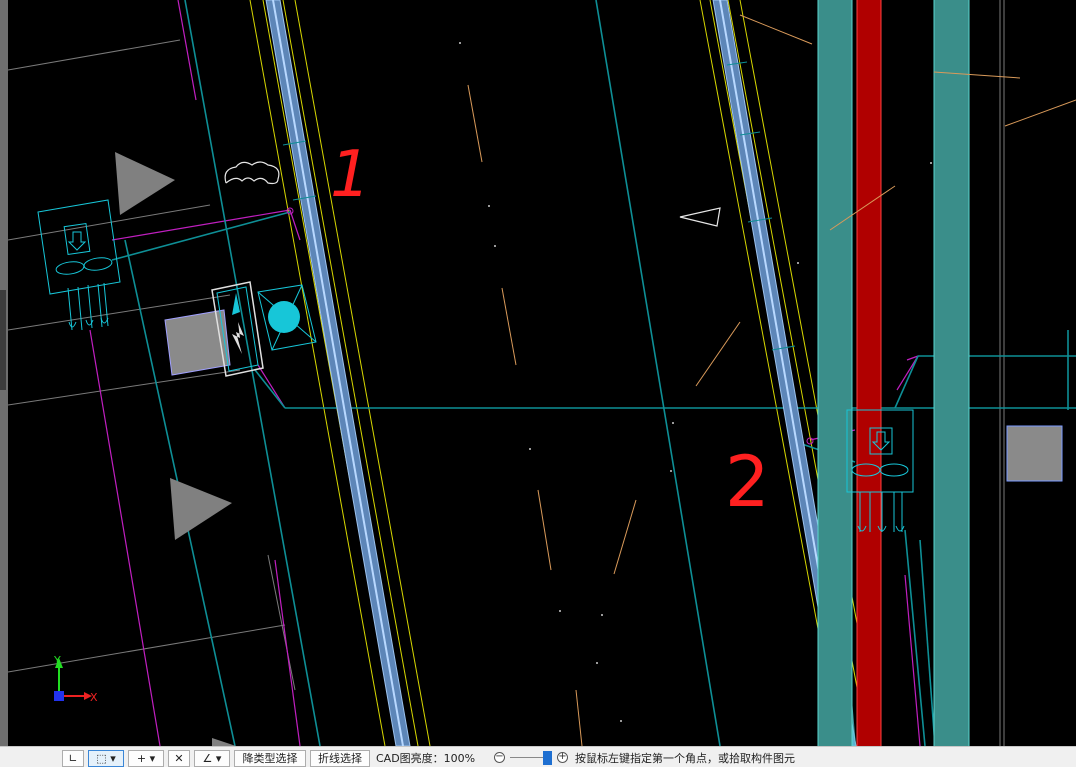 The image size is (1076, 767). I want to click on brightness-decrease-button: −, so click(499, 757).